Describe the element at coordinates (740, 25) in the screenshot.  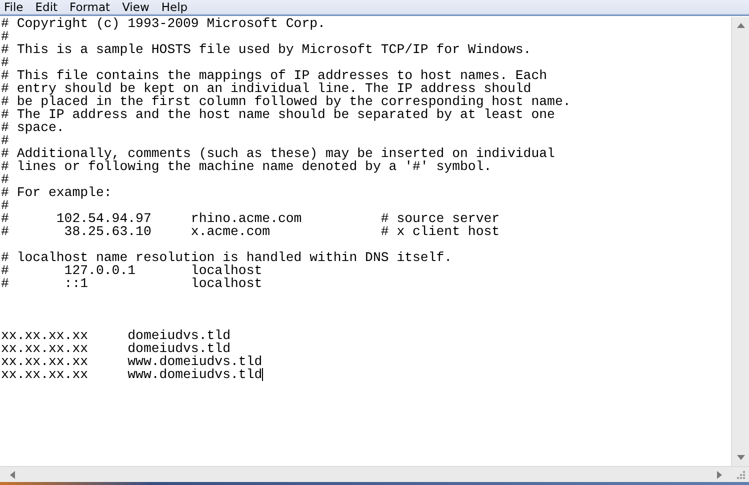
I see `scroll-up-icon` at that location.